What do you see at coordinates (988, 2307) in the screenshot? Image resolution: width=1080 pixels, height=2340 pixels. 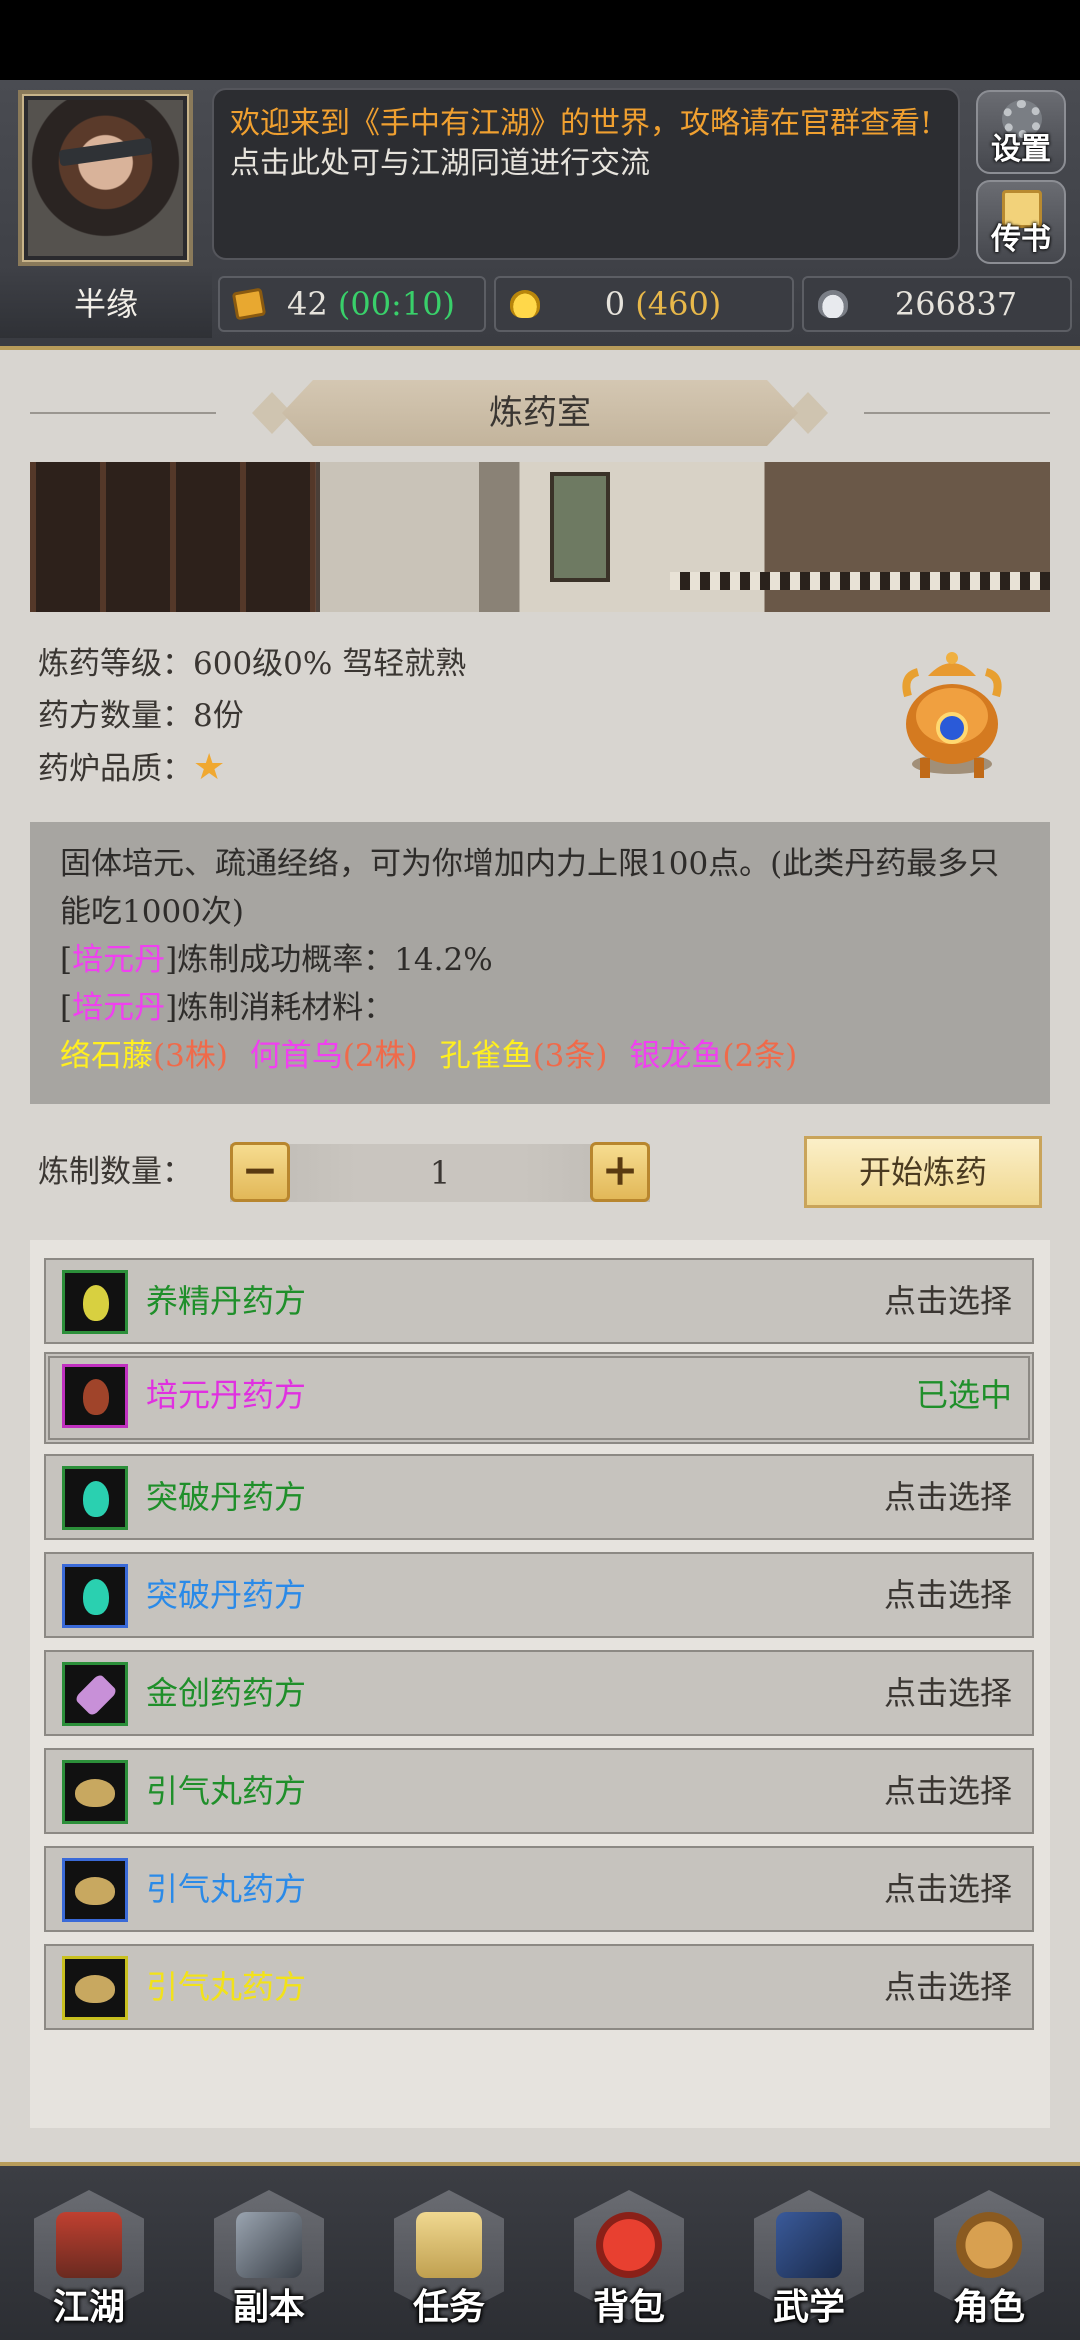 I see `nav-label: 角色` at bounding box center [988, 2307].